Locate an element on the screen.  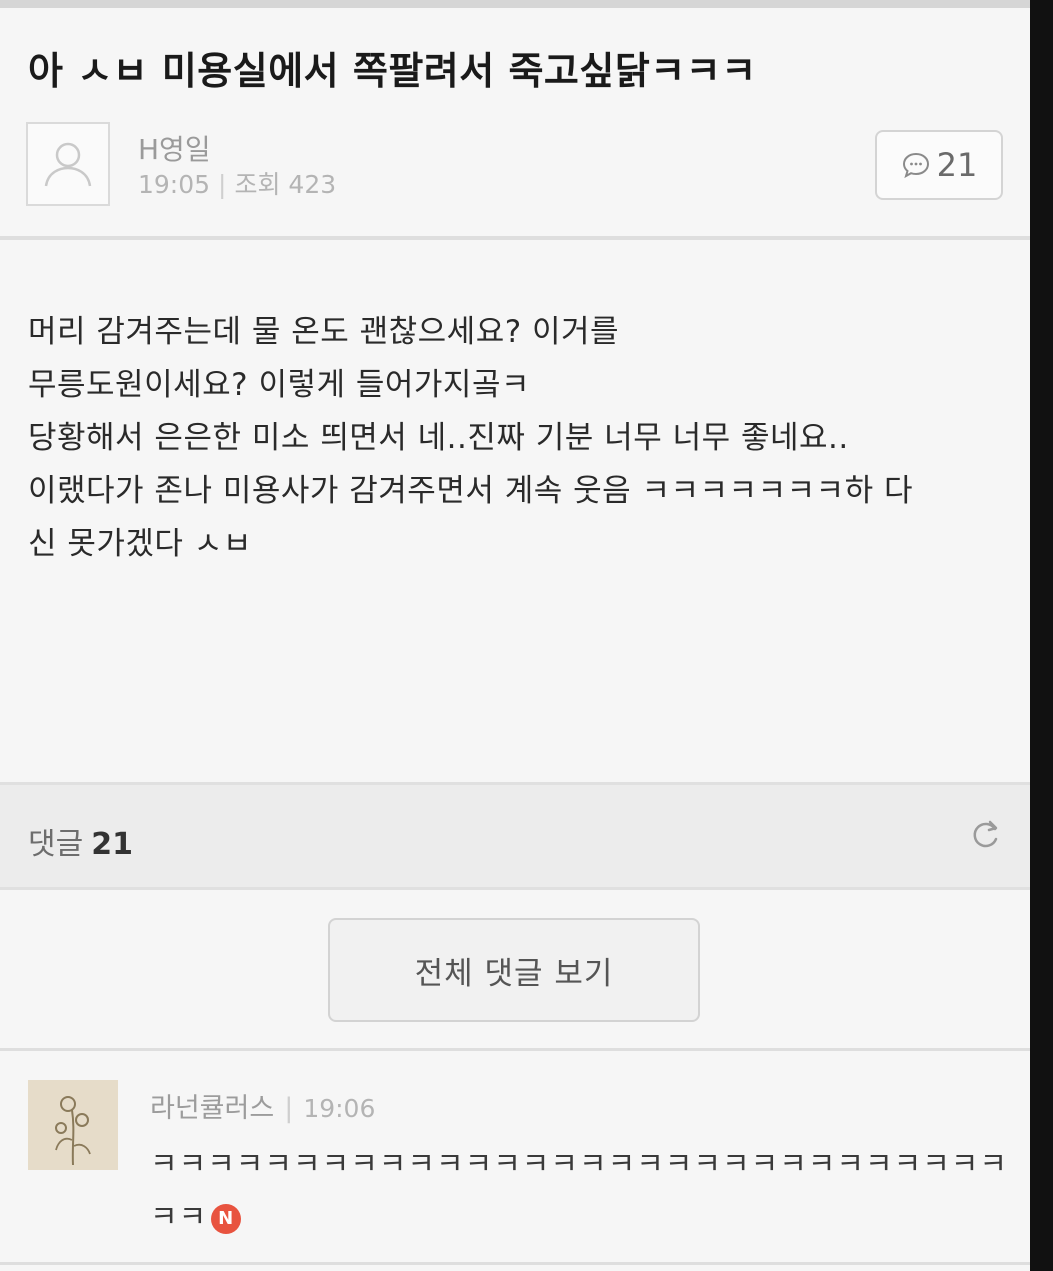
comments-label: 댓글 21 is located at coordinates (80, 841).